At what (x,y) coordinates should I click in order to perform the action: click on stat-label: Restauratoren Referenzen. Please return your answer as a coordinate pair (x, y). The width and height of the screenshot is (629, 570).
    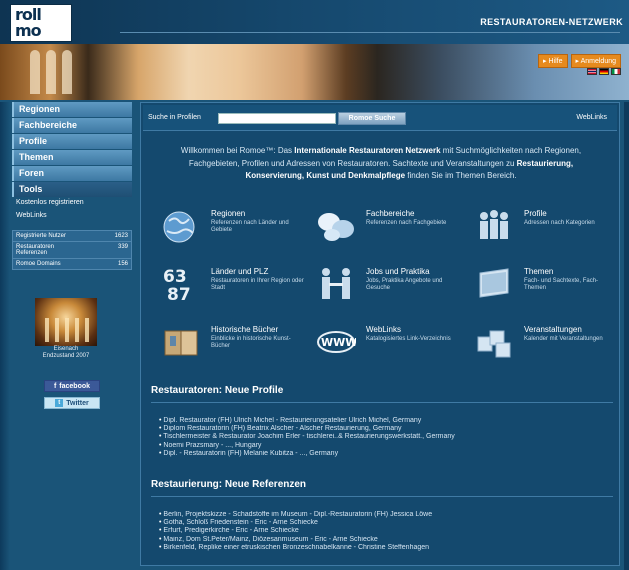
    Looking at the image, I should click on (35, 250).